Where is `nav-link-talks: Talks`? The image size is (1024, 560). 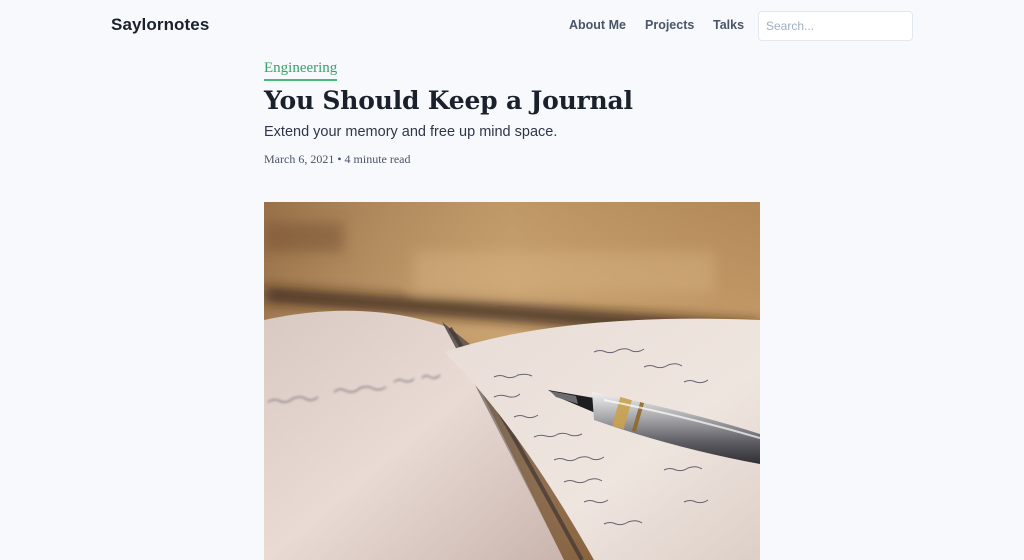 nav-link-talks: Talks is located at coordinates (728, 25).